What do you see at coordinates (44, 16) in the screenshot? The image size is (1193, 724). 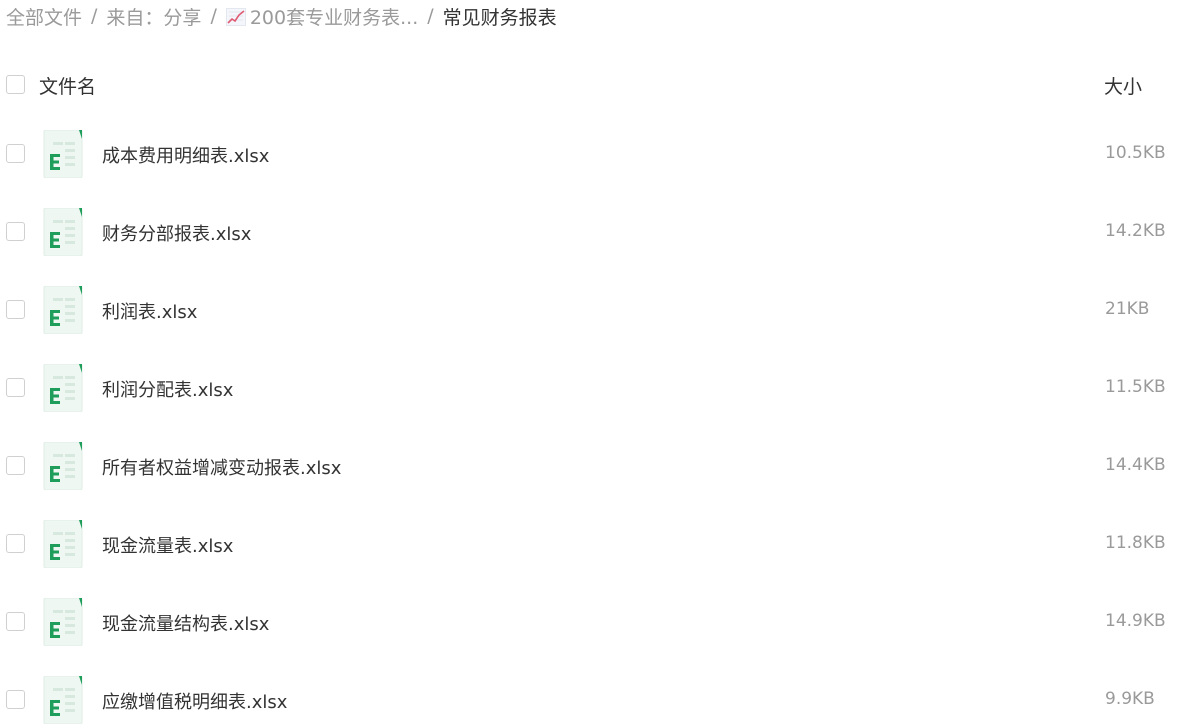 I see `breadcrumb-all-files: 全部文件` at bounding box center [44, 16].